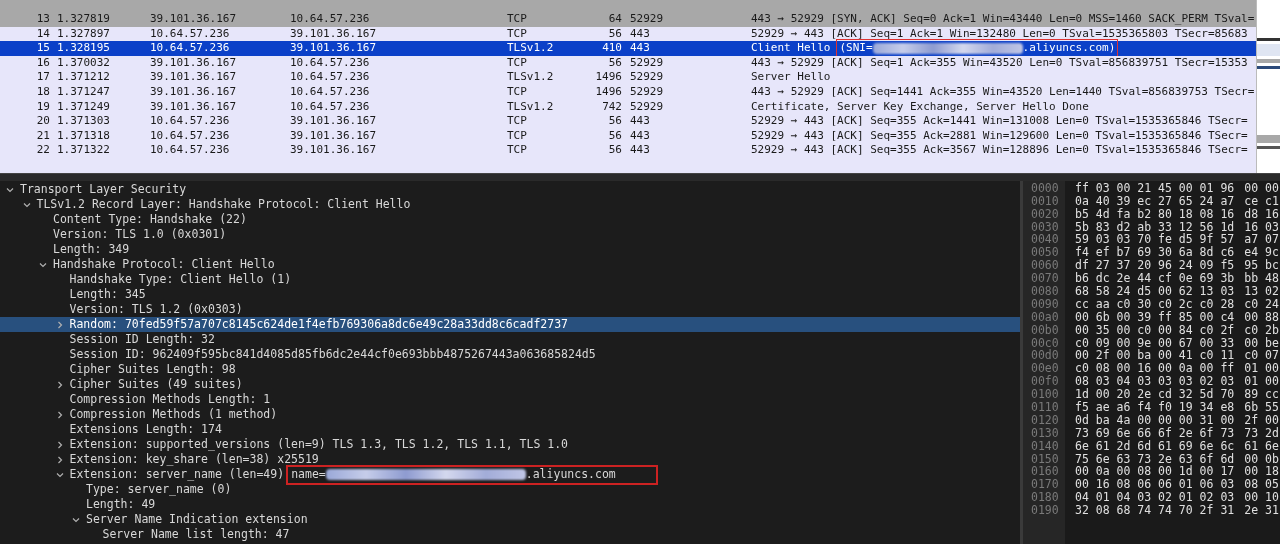  Describe the element at coordinates (1261, 419) in the screenshot. I see `hex-bytes: 2f 00` at that location.